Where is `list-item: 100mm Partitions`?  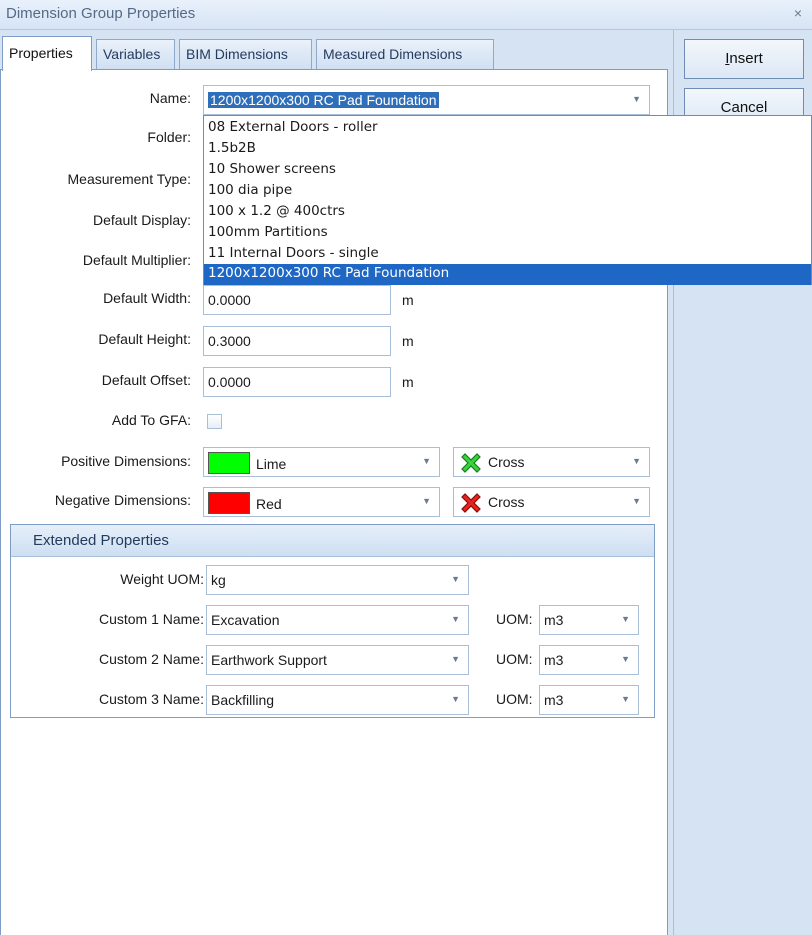 list-item: 100mm Partitions is located at coordinates (507, 233).